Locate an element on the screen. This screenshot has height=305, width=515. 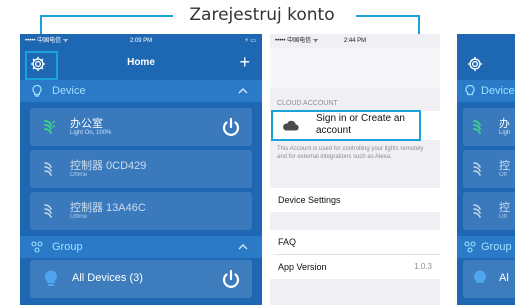
gear-highlight is located at coordinates (41, 65).